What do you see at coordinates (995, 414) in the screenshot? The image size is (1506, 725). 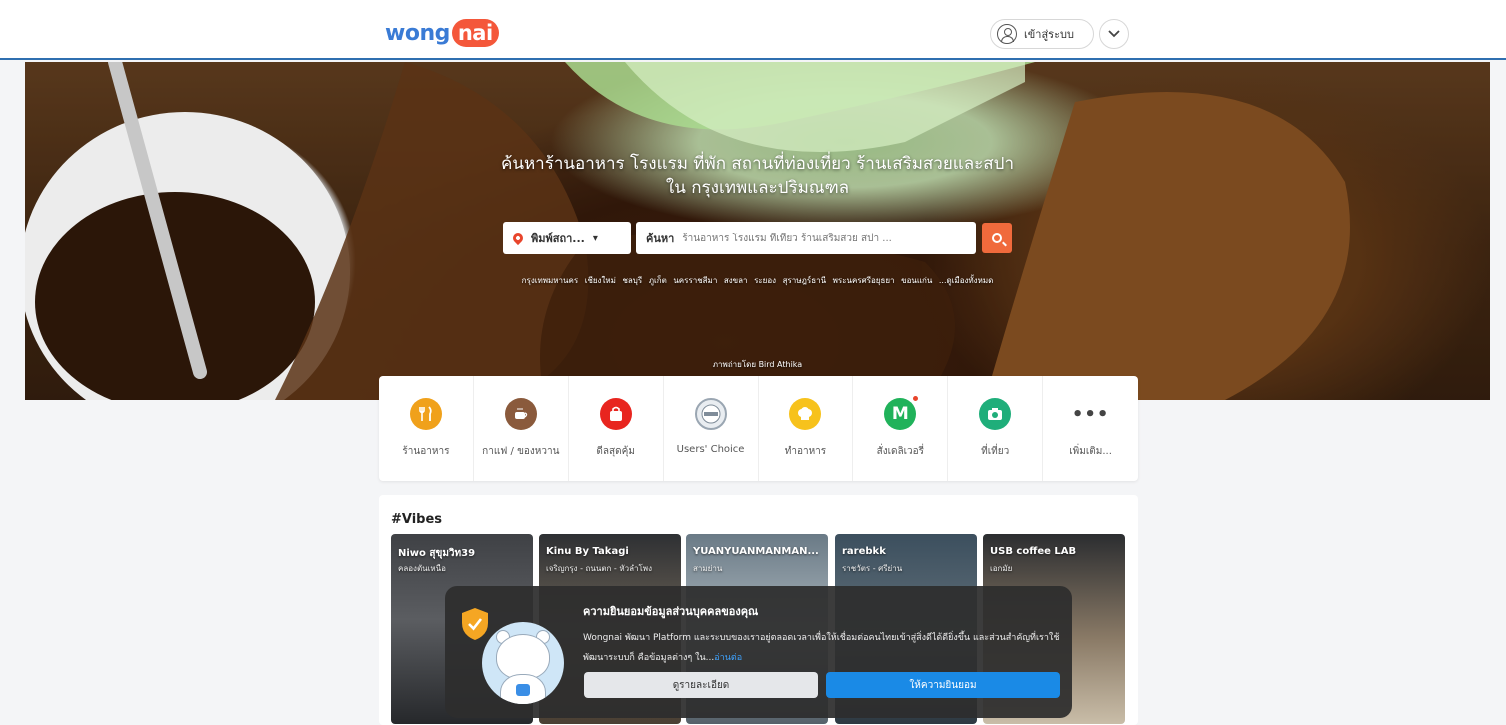 I see `camera-icon` at bounding box center [995, 414].